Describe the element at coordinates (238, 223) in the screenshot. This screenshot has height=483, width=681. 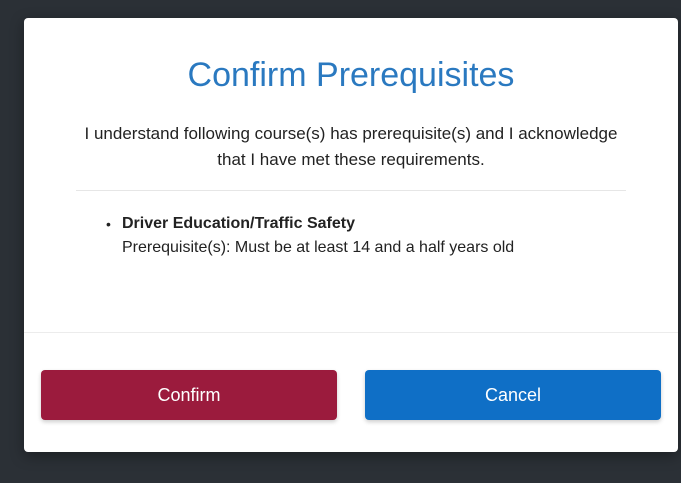
I see `course-name: Driver Education/Traffic Safety` at that location.